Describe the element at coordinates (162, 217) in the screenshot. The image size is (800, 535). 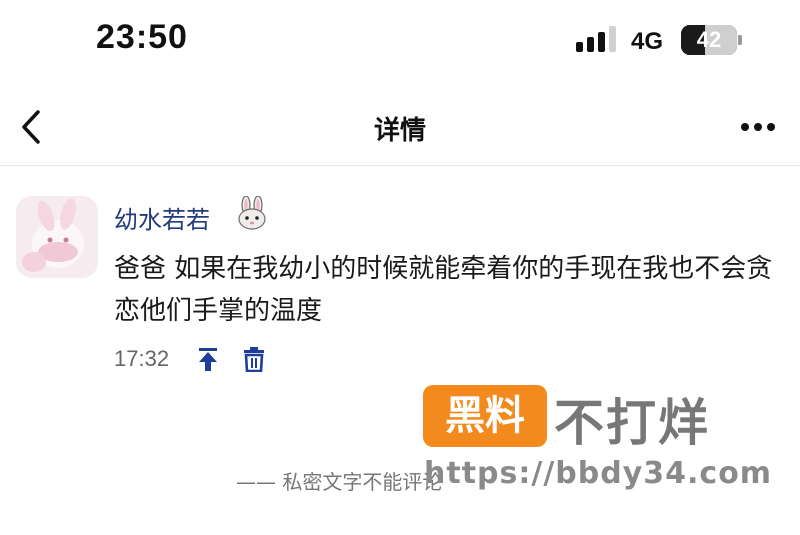
I see `username: 幼水若若` at that location.